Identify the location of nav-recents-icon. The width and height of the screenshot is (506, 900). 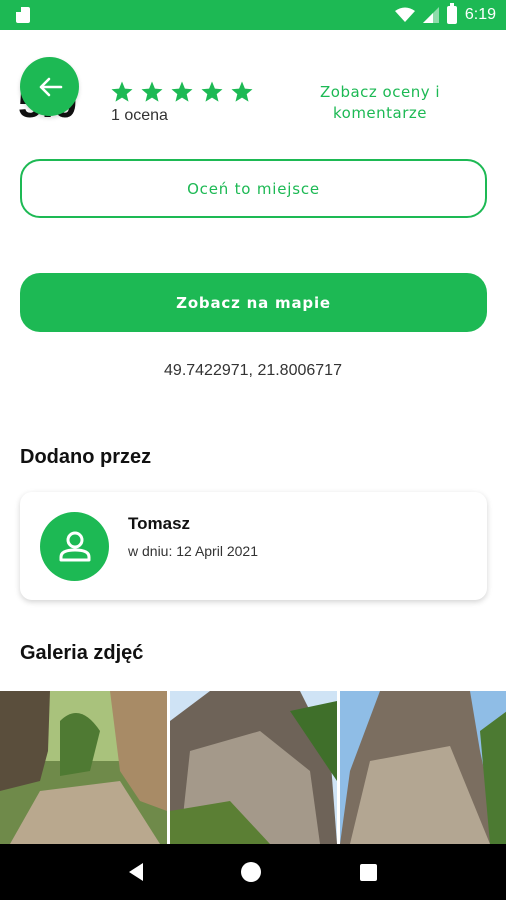
(368, 872).